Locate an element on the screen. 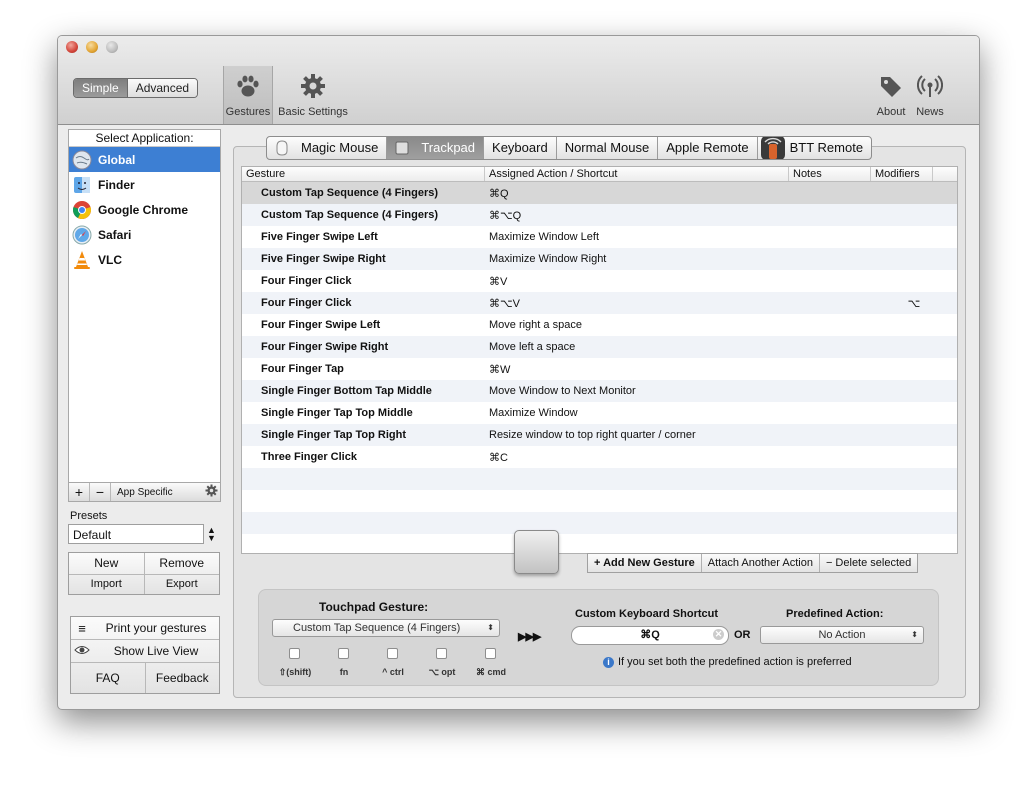  touchpad-gesture-value: Custom Tap Sequence (4 Fingers) is located at coordinates (377, 628).